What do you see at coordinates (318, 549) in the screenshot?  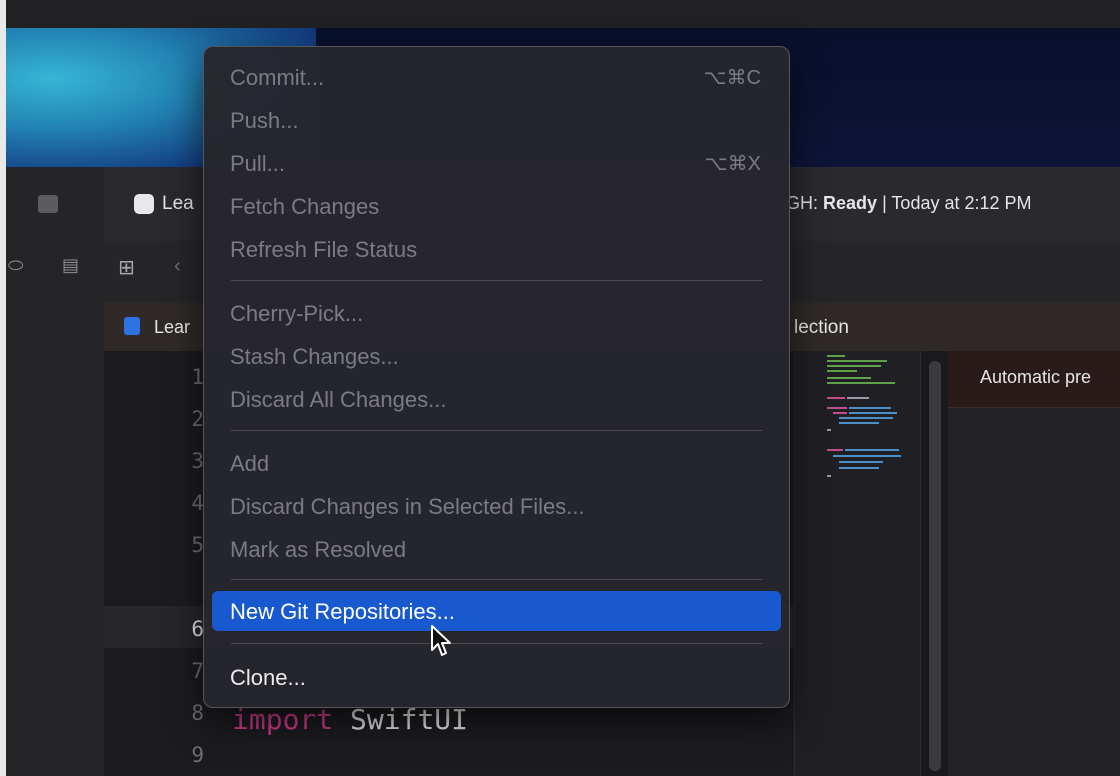 I see `menu-item-label: Mark as Resolved` at bounding box center [318, 549].